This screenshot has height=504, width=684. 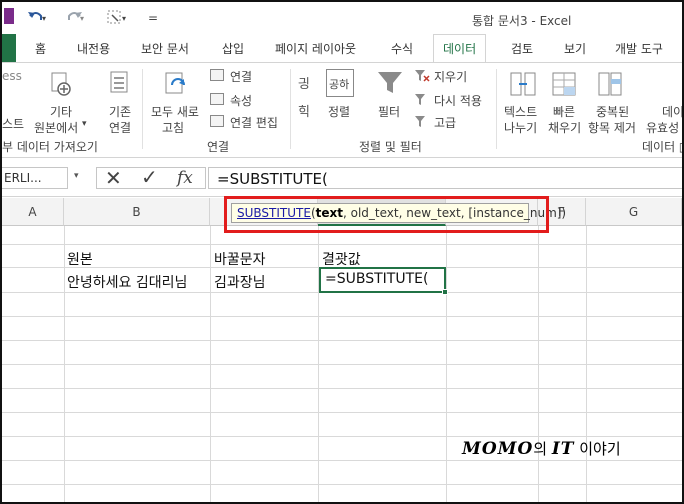 What do you see at coordinates (120, 84) in the screenshot?
I see `existing-connections-icon` at bounding box center [120, 84].